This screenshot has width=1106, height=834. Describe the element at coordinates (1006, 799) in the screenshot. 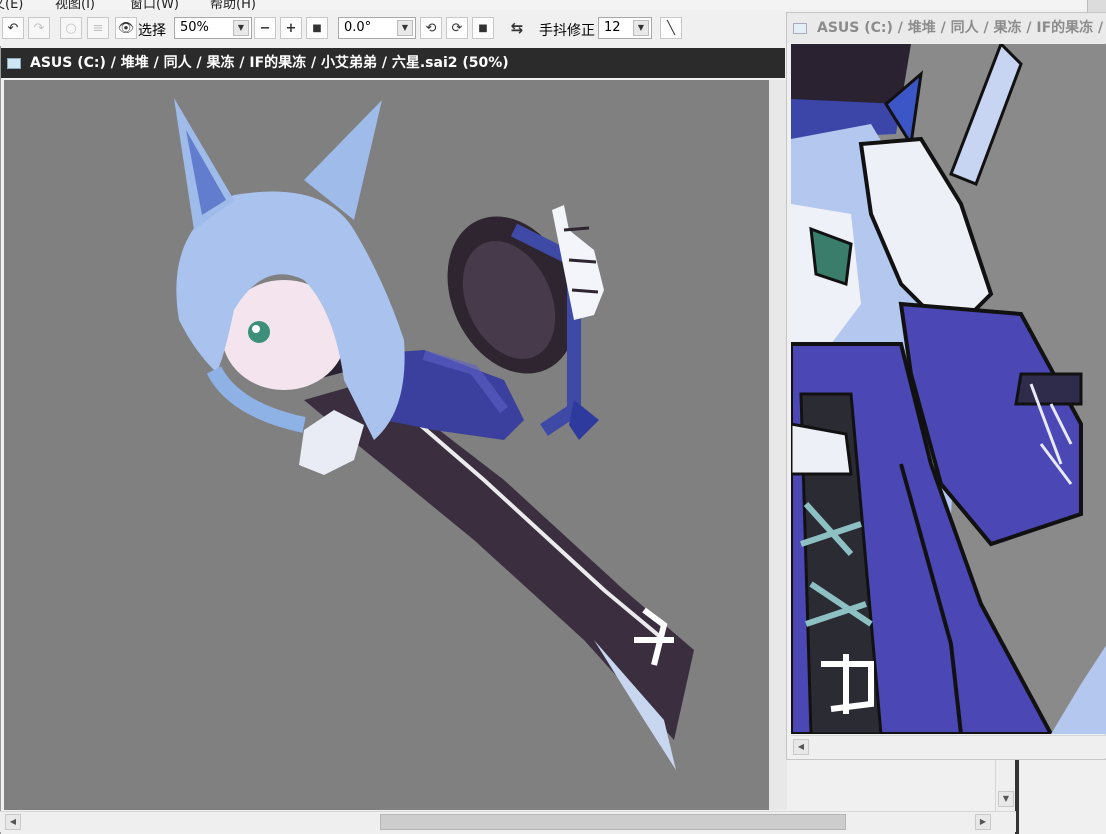

I see `scroll-down-icon: ▼` at that location.